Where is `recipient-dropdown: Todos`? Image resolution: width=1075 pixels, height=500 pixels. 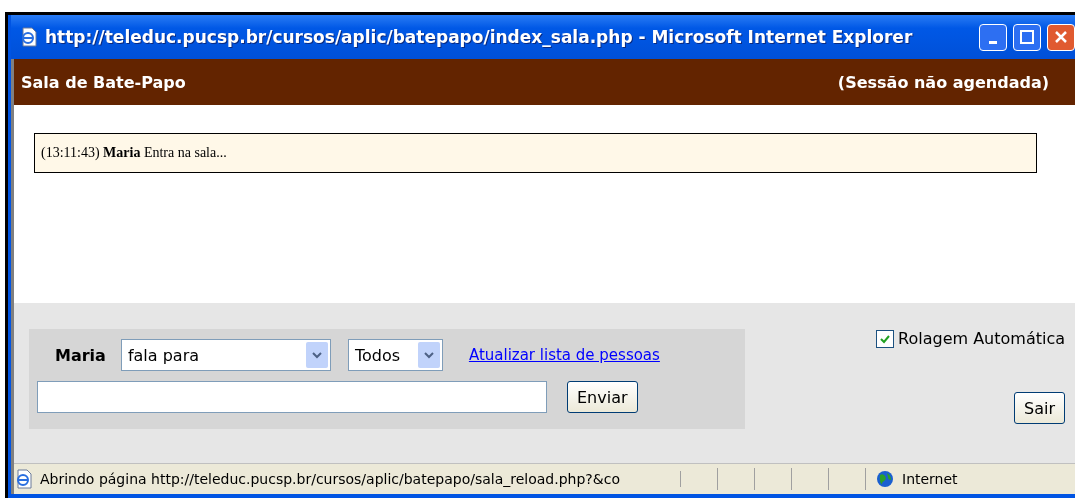
recipient-dropdown: Todos is located at coordinates (395, 355).